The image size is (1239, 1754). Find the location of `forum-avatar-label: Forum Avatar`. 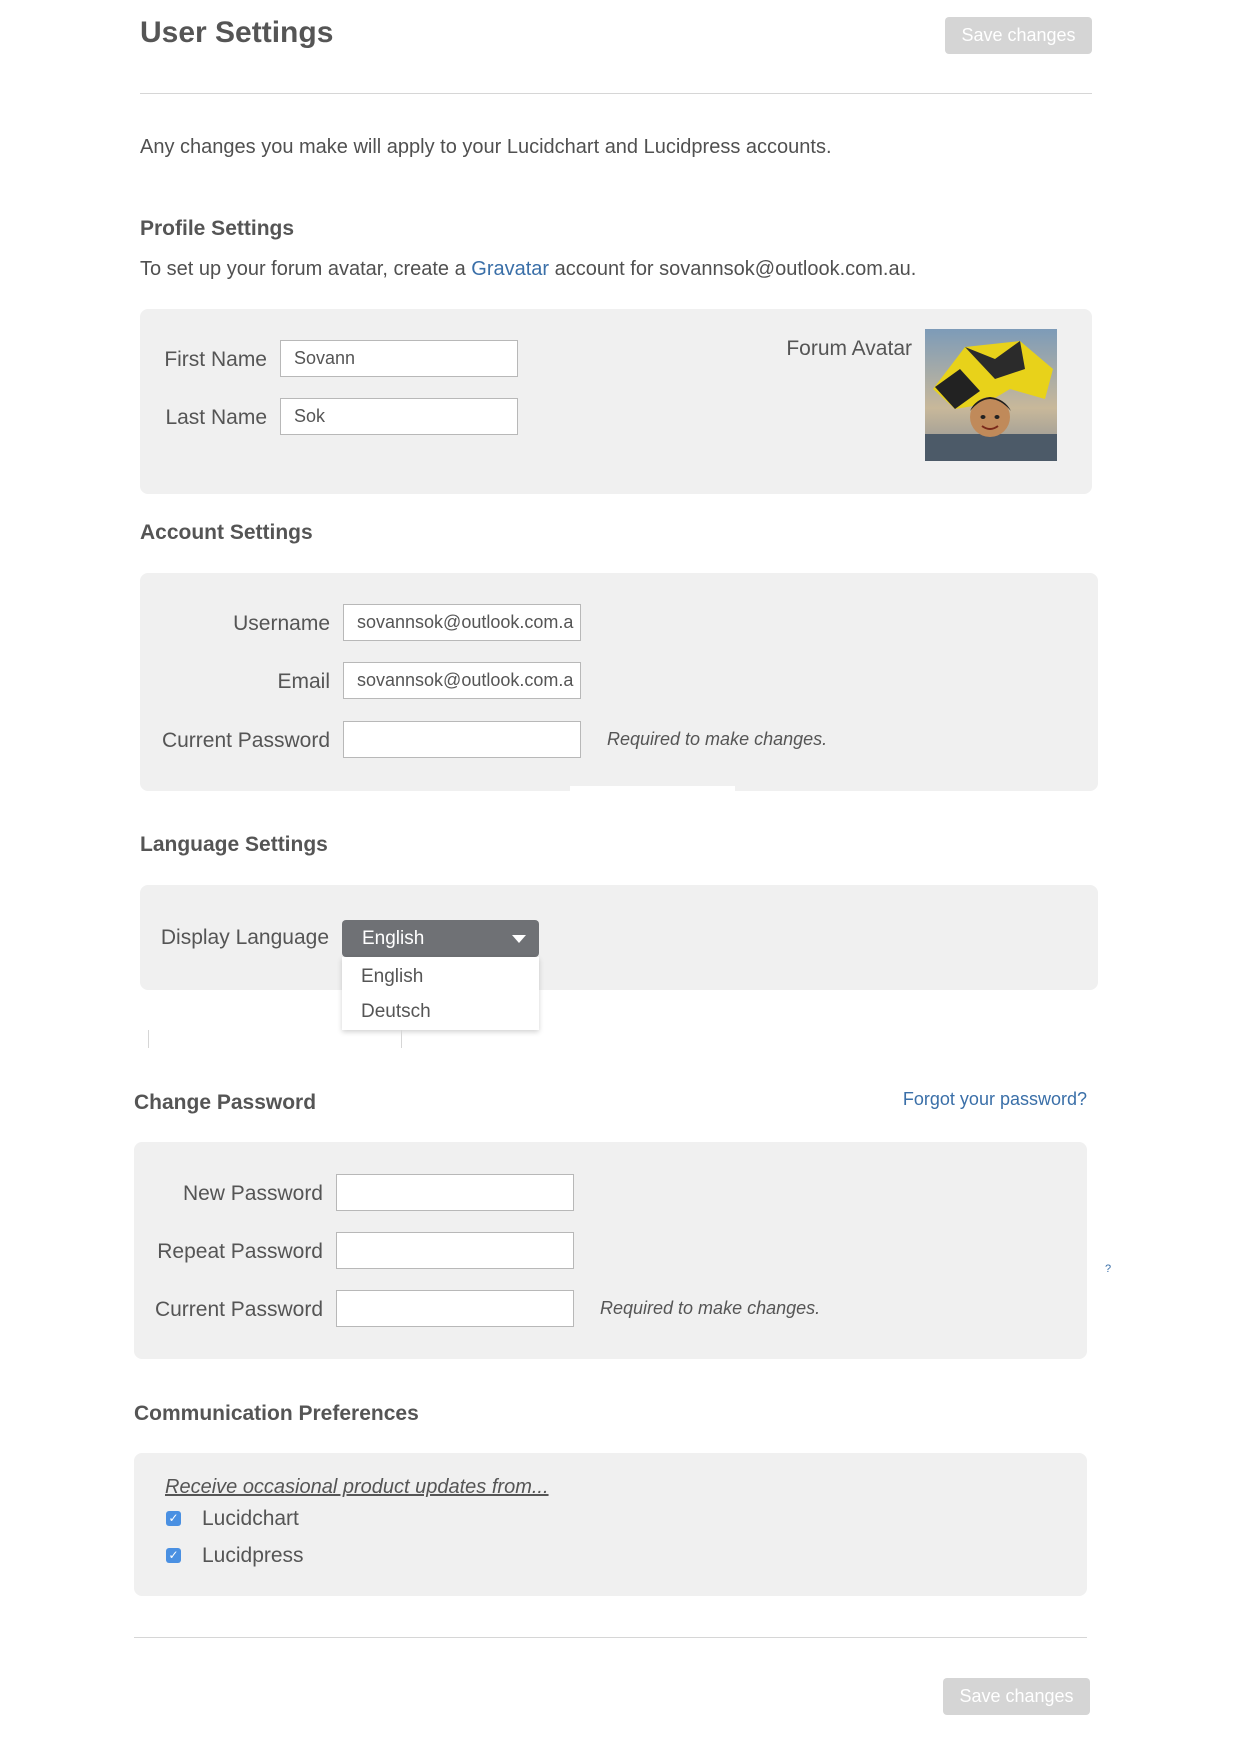

forum-avatar-label: Forum Avatar is located at coordinates (849, 348).